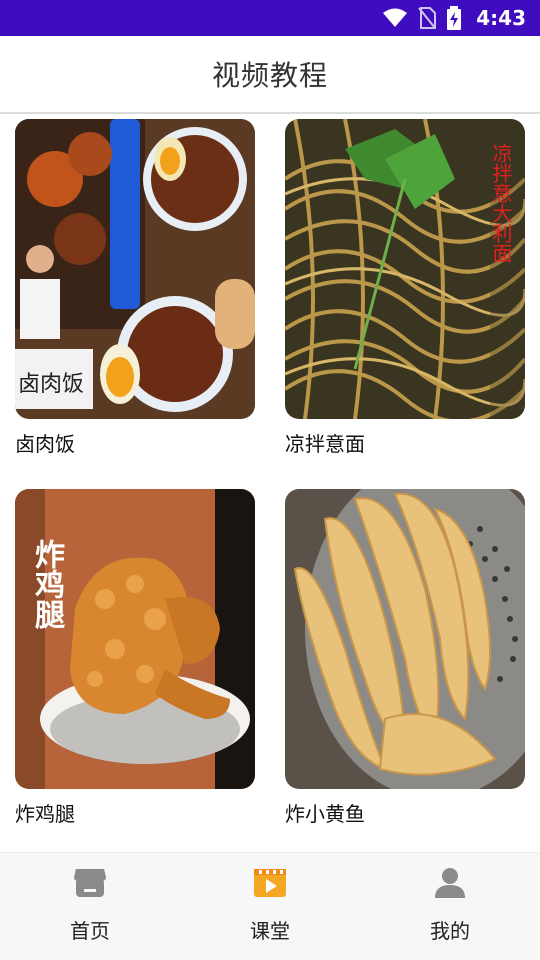  Describe the element at coordinates (135, 269) in the screenshot. I see `video-thumbnail: 卤肉饭` at that location.